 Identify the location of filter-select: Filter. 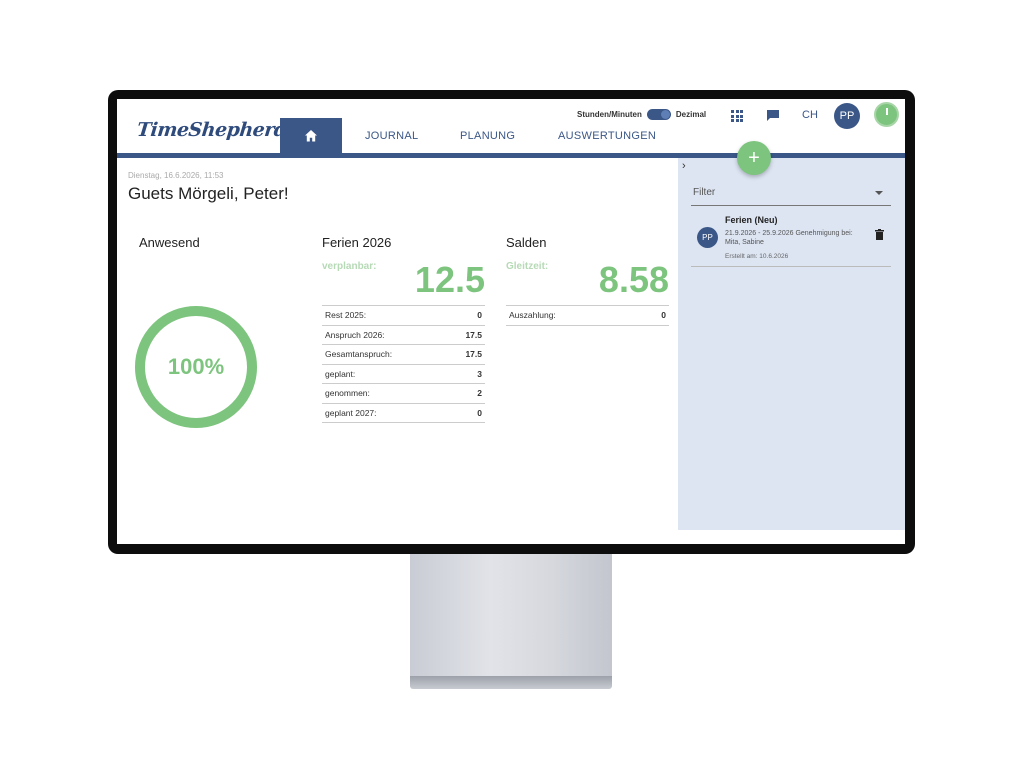
(791, 194).